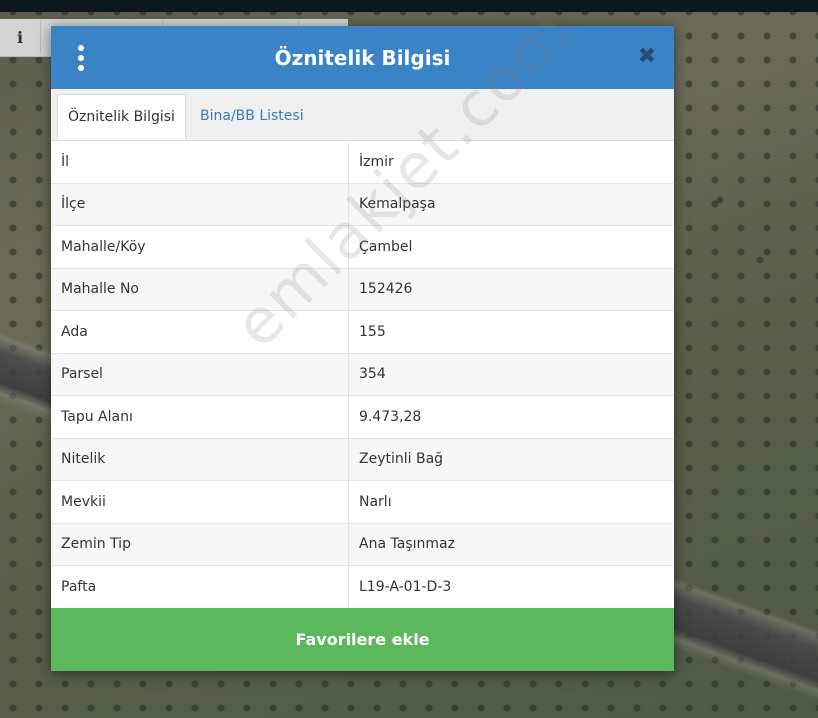 The image size is (818, 718). I want to click on attribute-key: Mahalle/Köy, so click(200, 247).